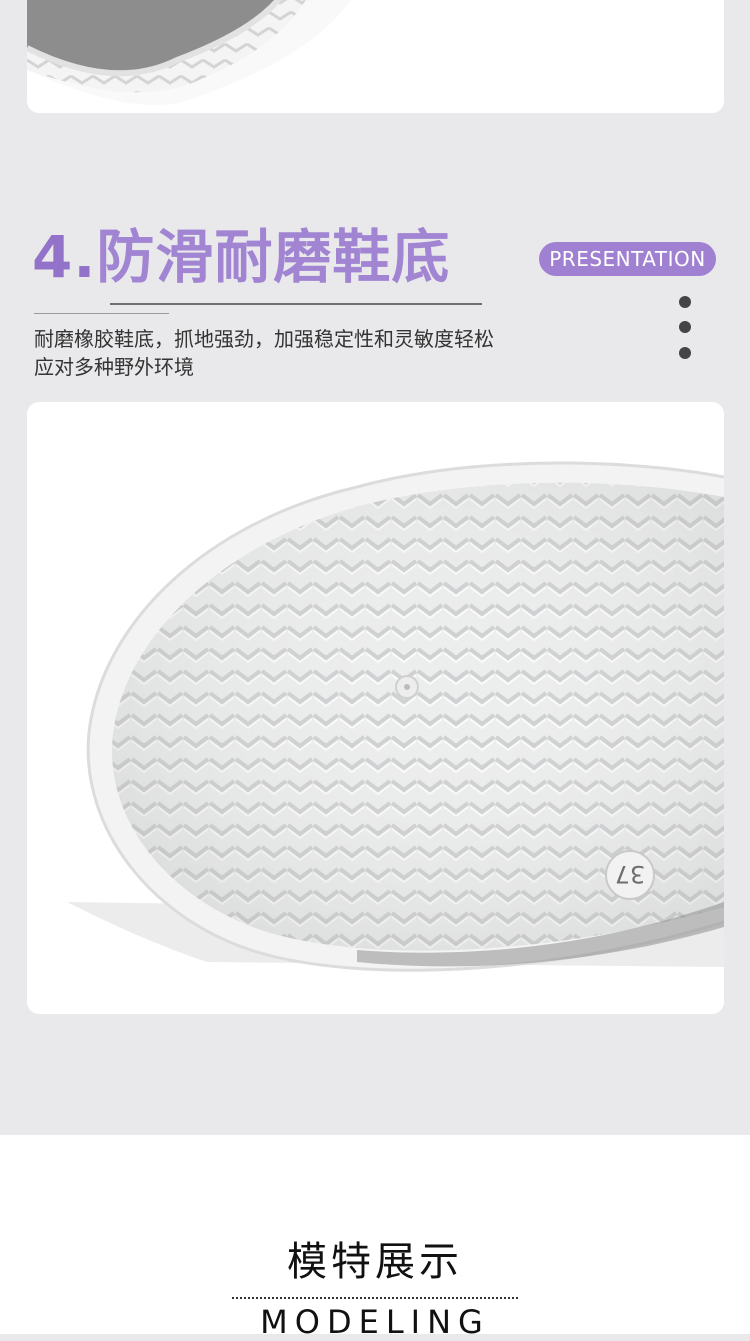 This screenshot has height=1341, width=750. What do you see at coordinates (114, 367) in the screenshot?
I see `description-line-2: 应对多种野外环境` at bounding box center [114, 367].